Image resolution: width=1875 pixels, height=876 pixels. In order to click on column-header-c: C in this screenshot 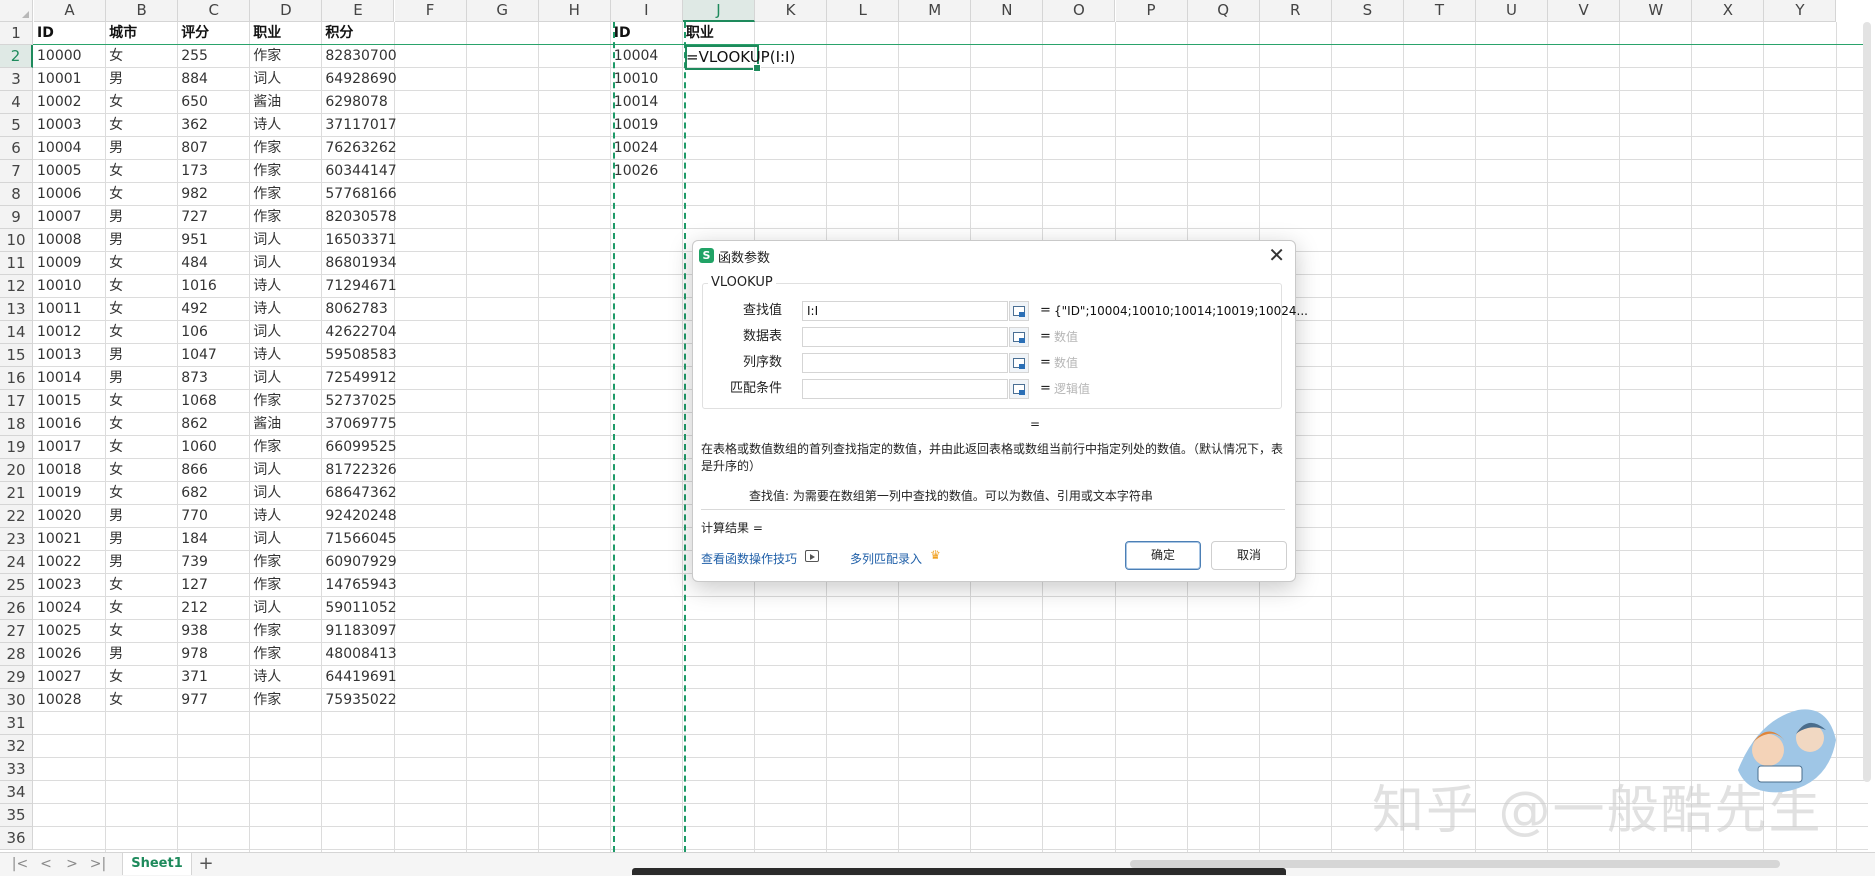, I will do `click(214, 11)`.